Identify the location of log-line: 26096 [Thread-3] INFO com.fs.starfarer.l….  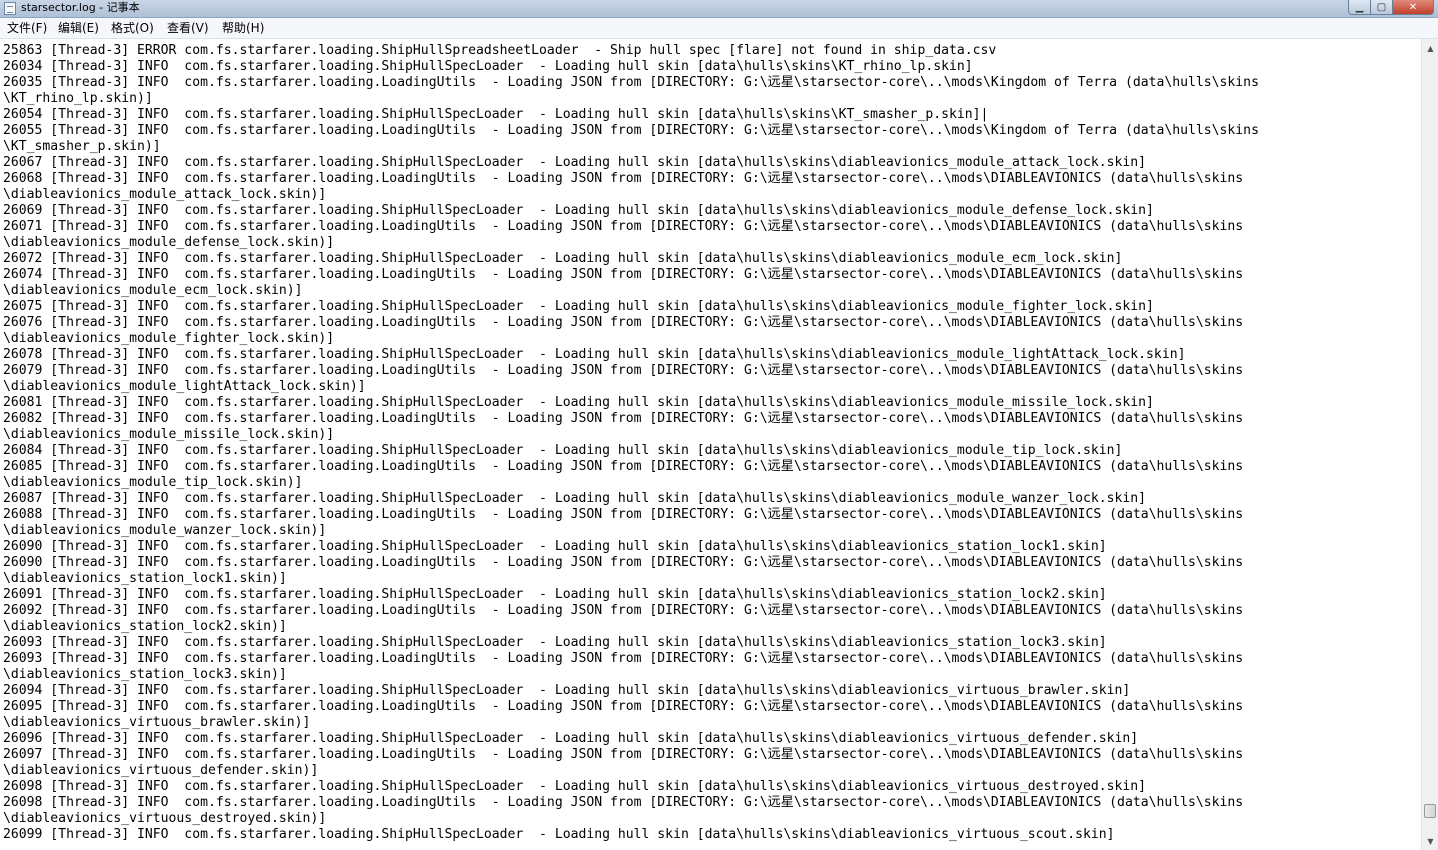
(571, 738).